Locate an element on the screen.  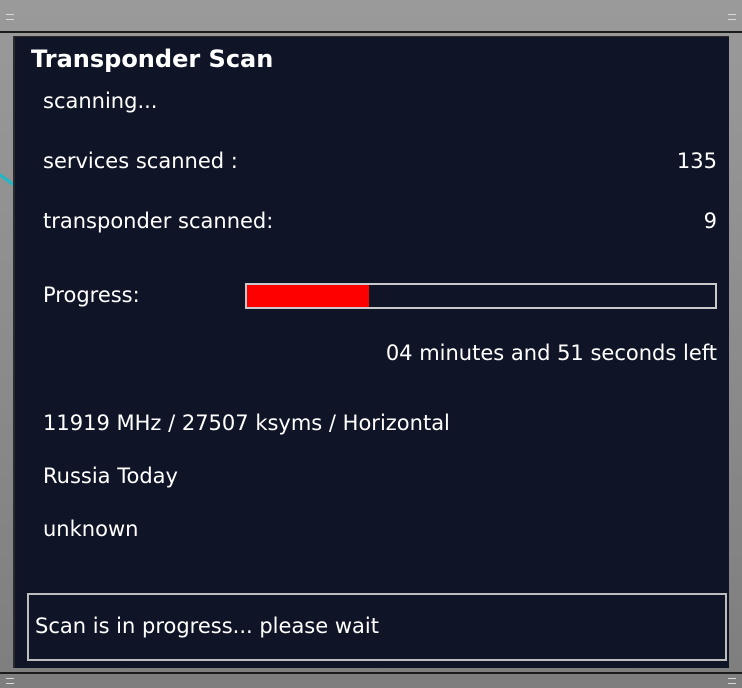
frame-top-divider is located at coordinates (371, 32).